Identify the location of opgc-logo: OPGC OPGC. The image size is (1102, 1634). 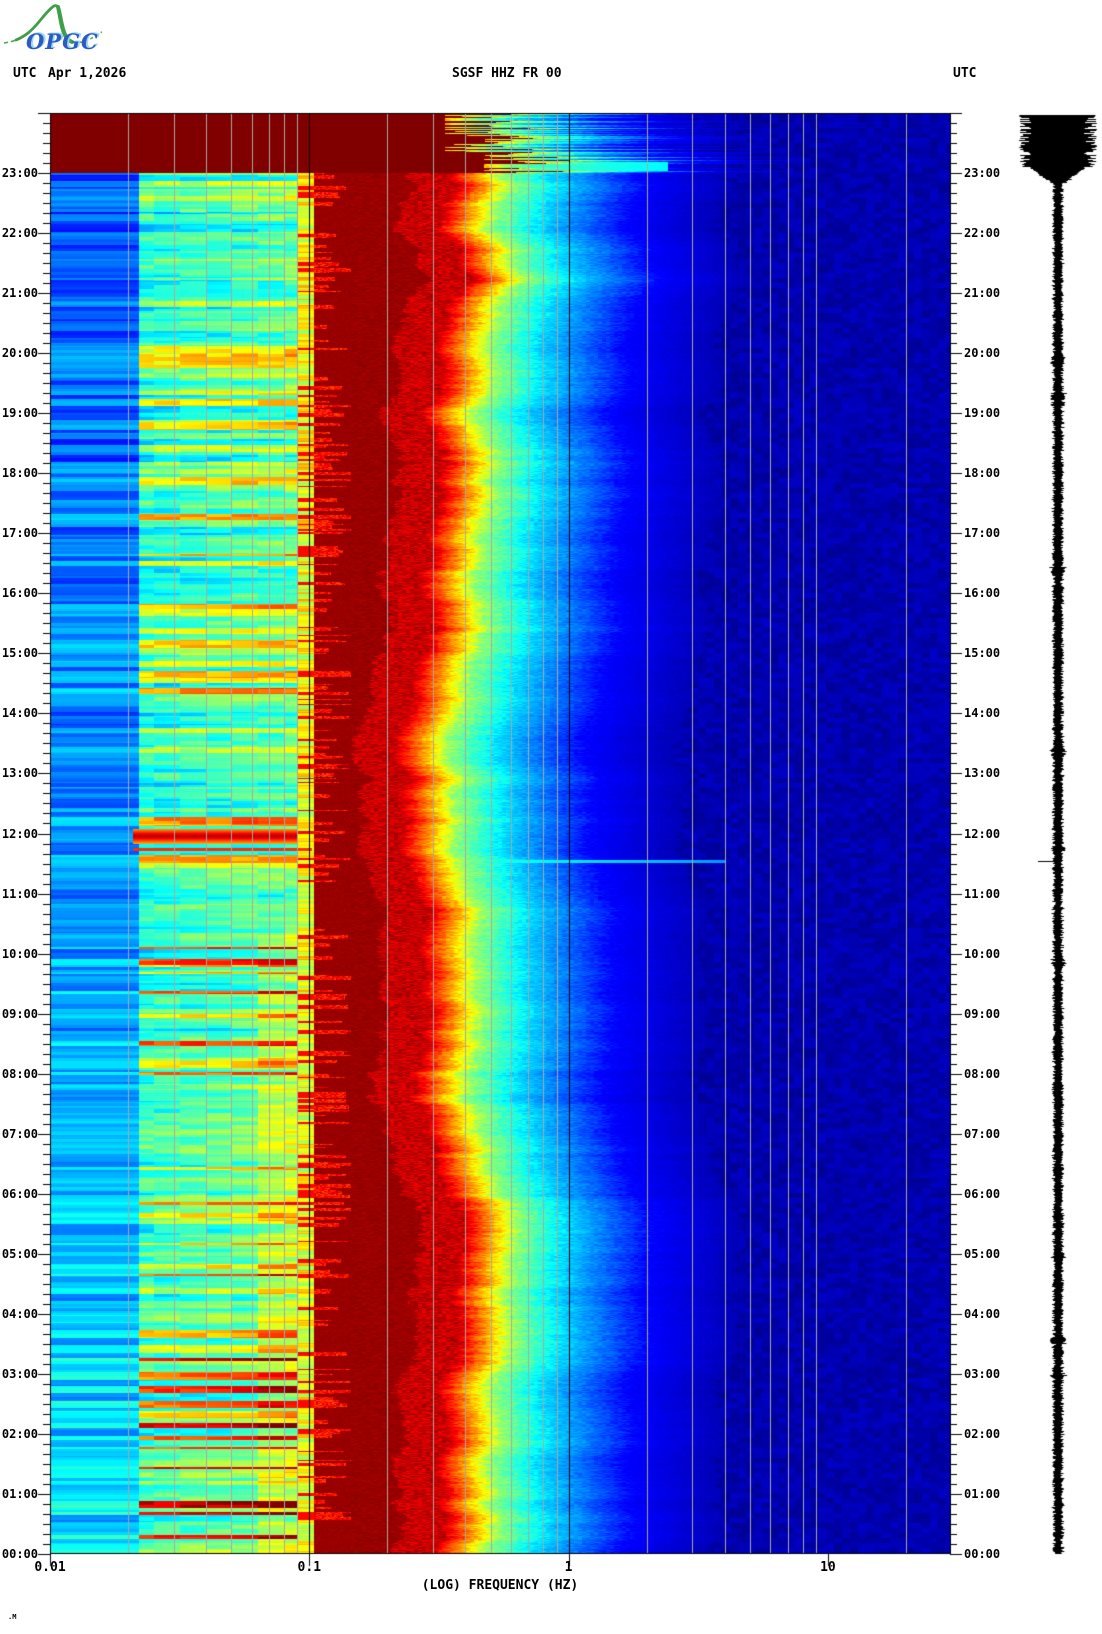
(53, 29).